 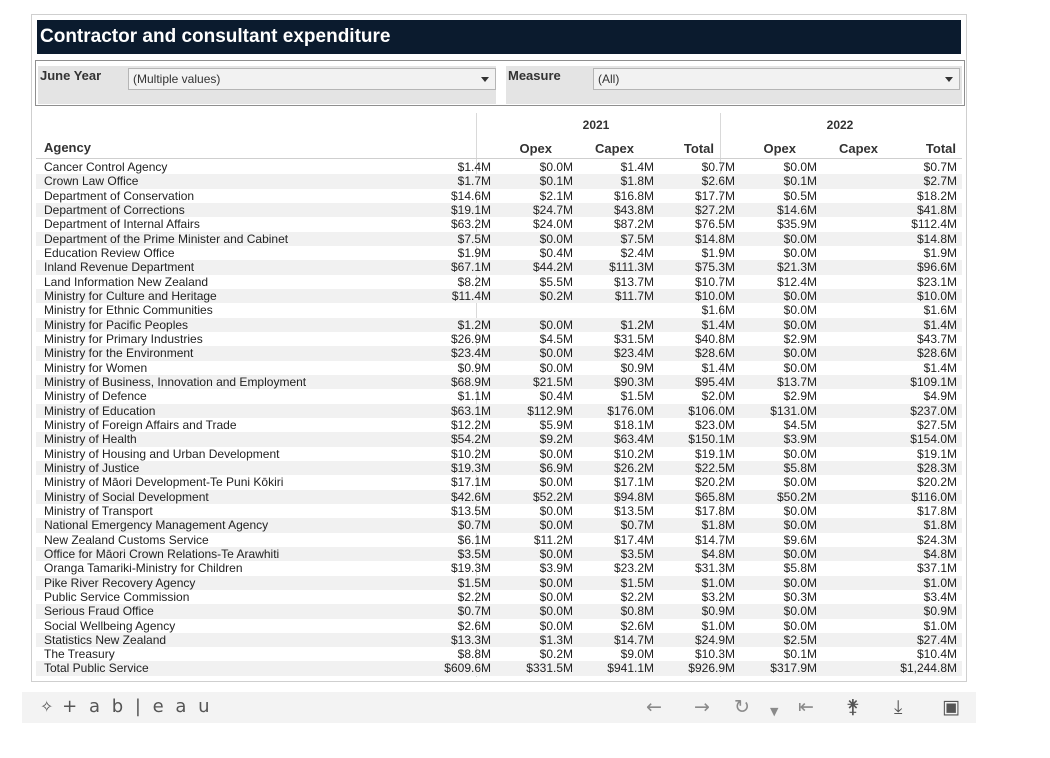 What do you see at coordinates (633, 424) in the screenshot?
I see `cell-total-2021: $18.1M` at bounding box center [633, 424].